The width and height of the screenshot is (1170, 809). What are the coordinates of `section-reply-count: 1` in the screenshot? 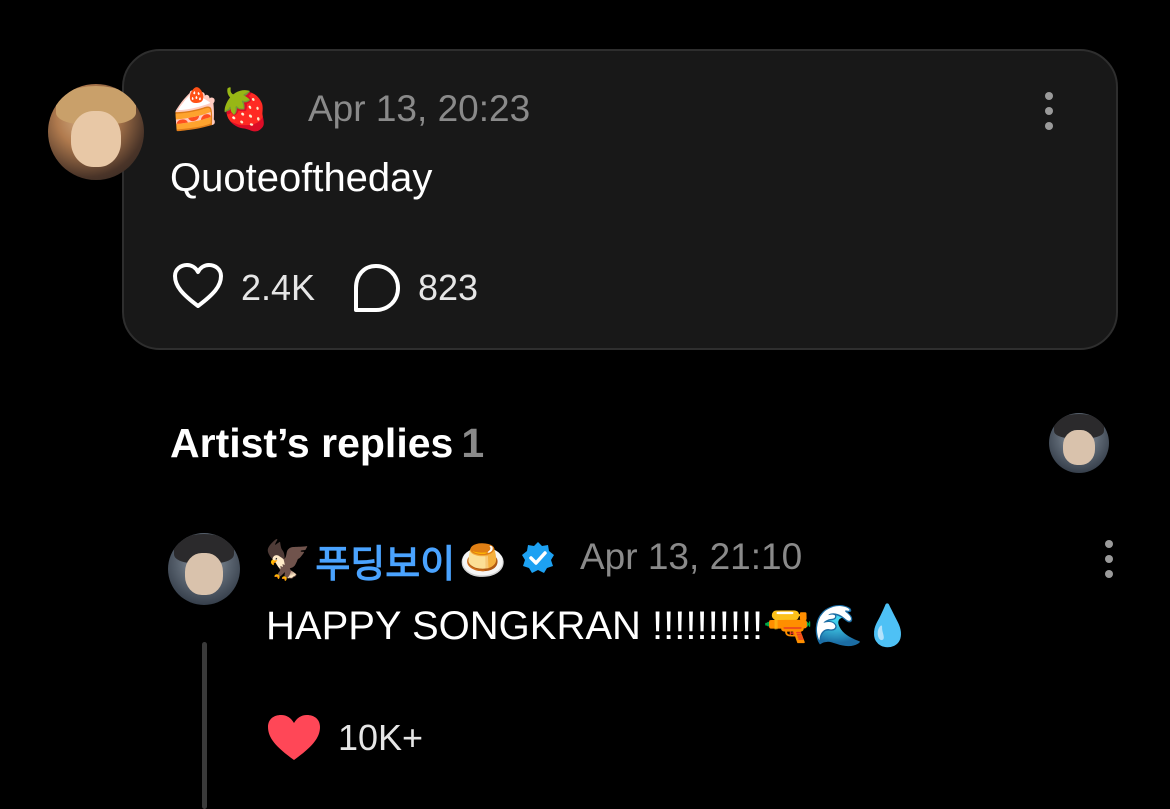 It's located at (473, 443).